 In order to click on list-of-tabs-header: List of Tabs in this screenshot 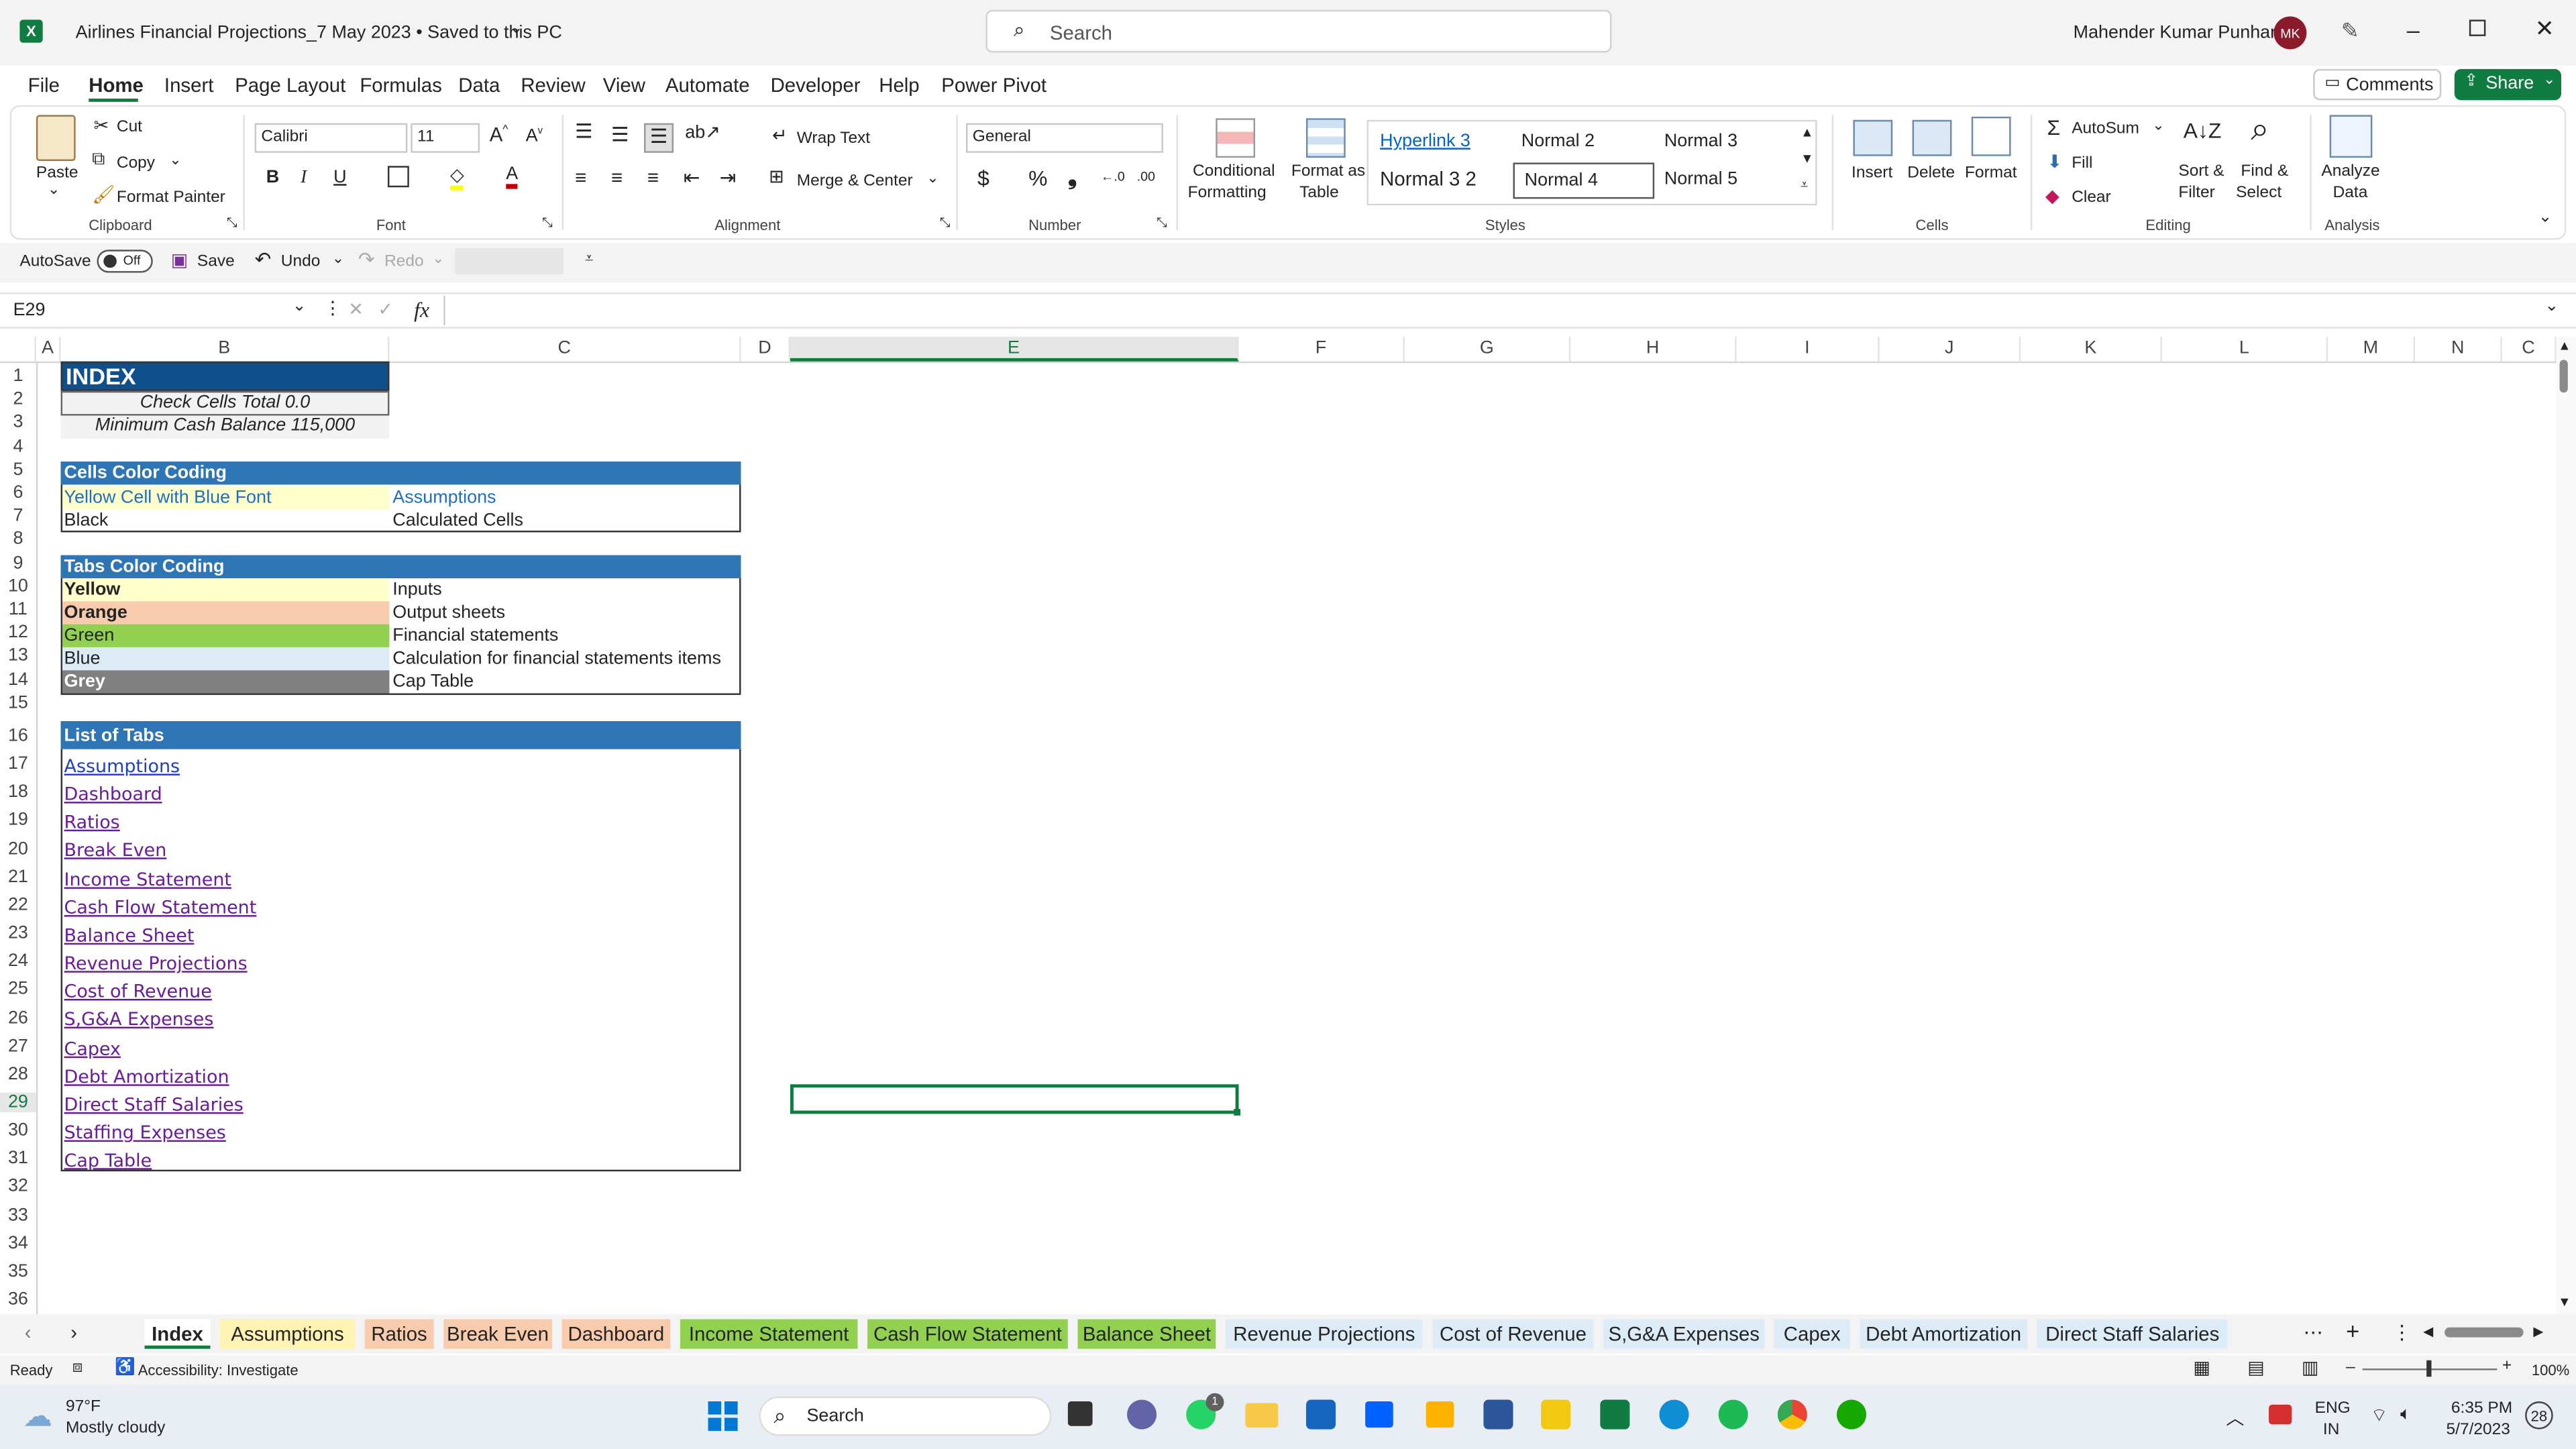, I will do `click(114, 736)`.